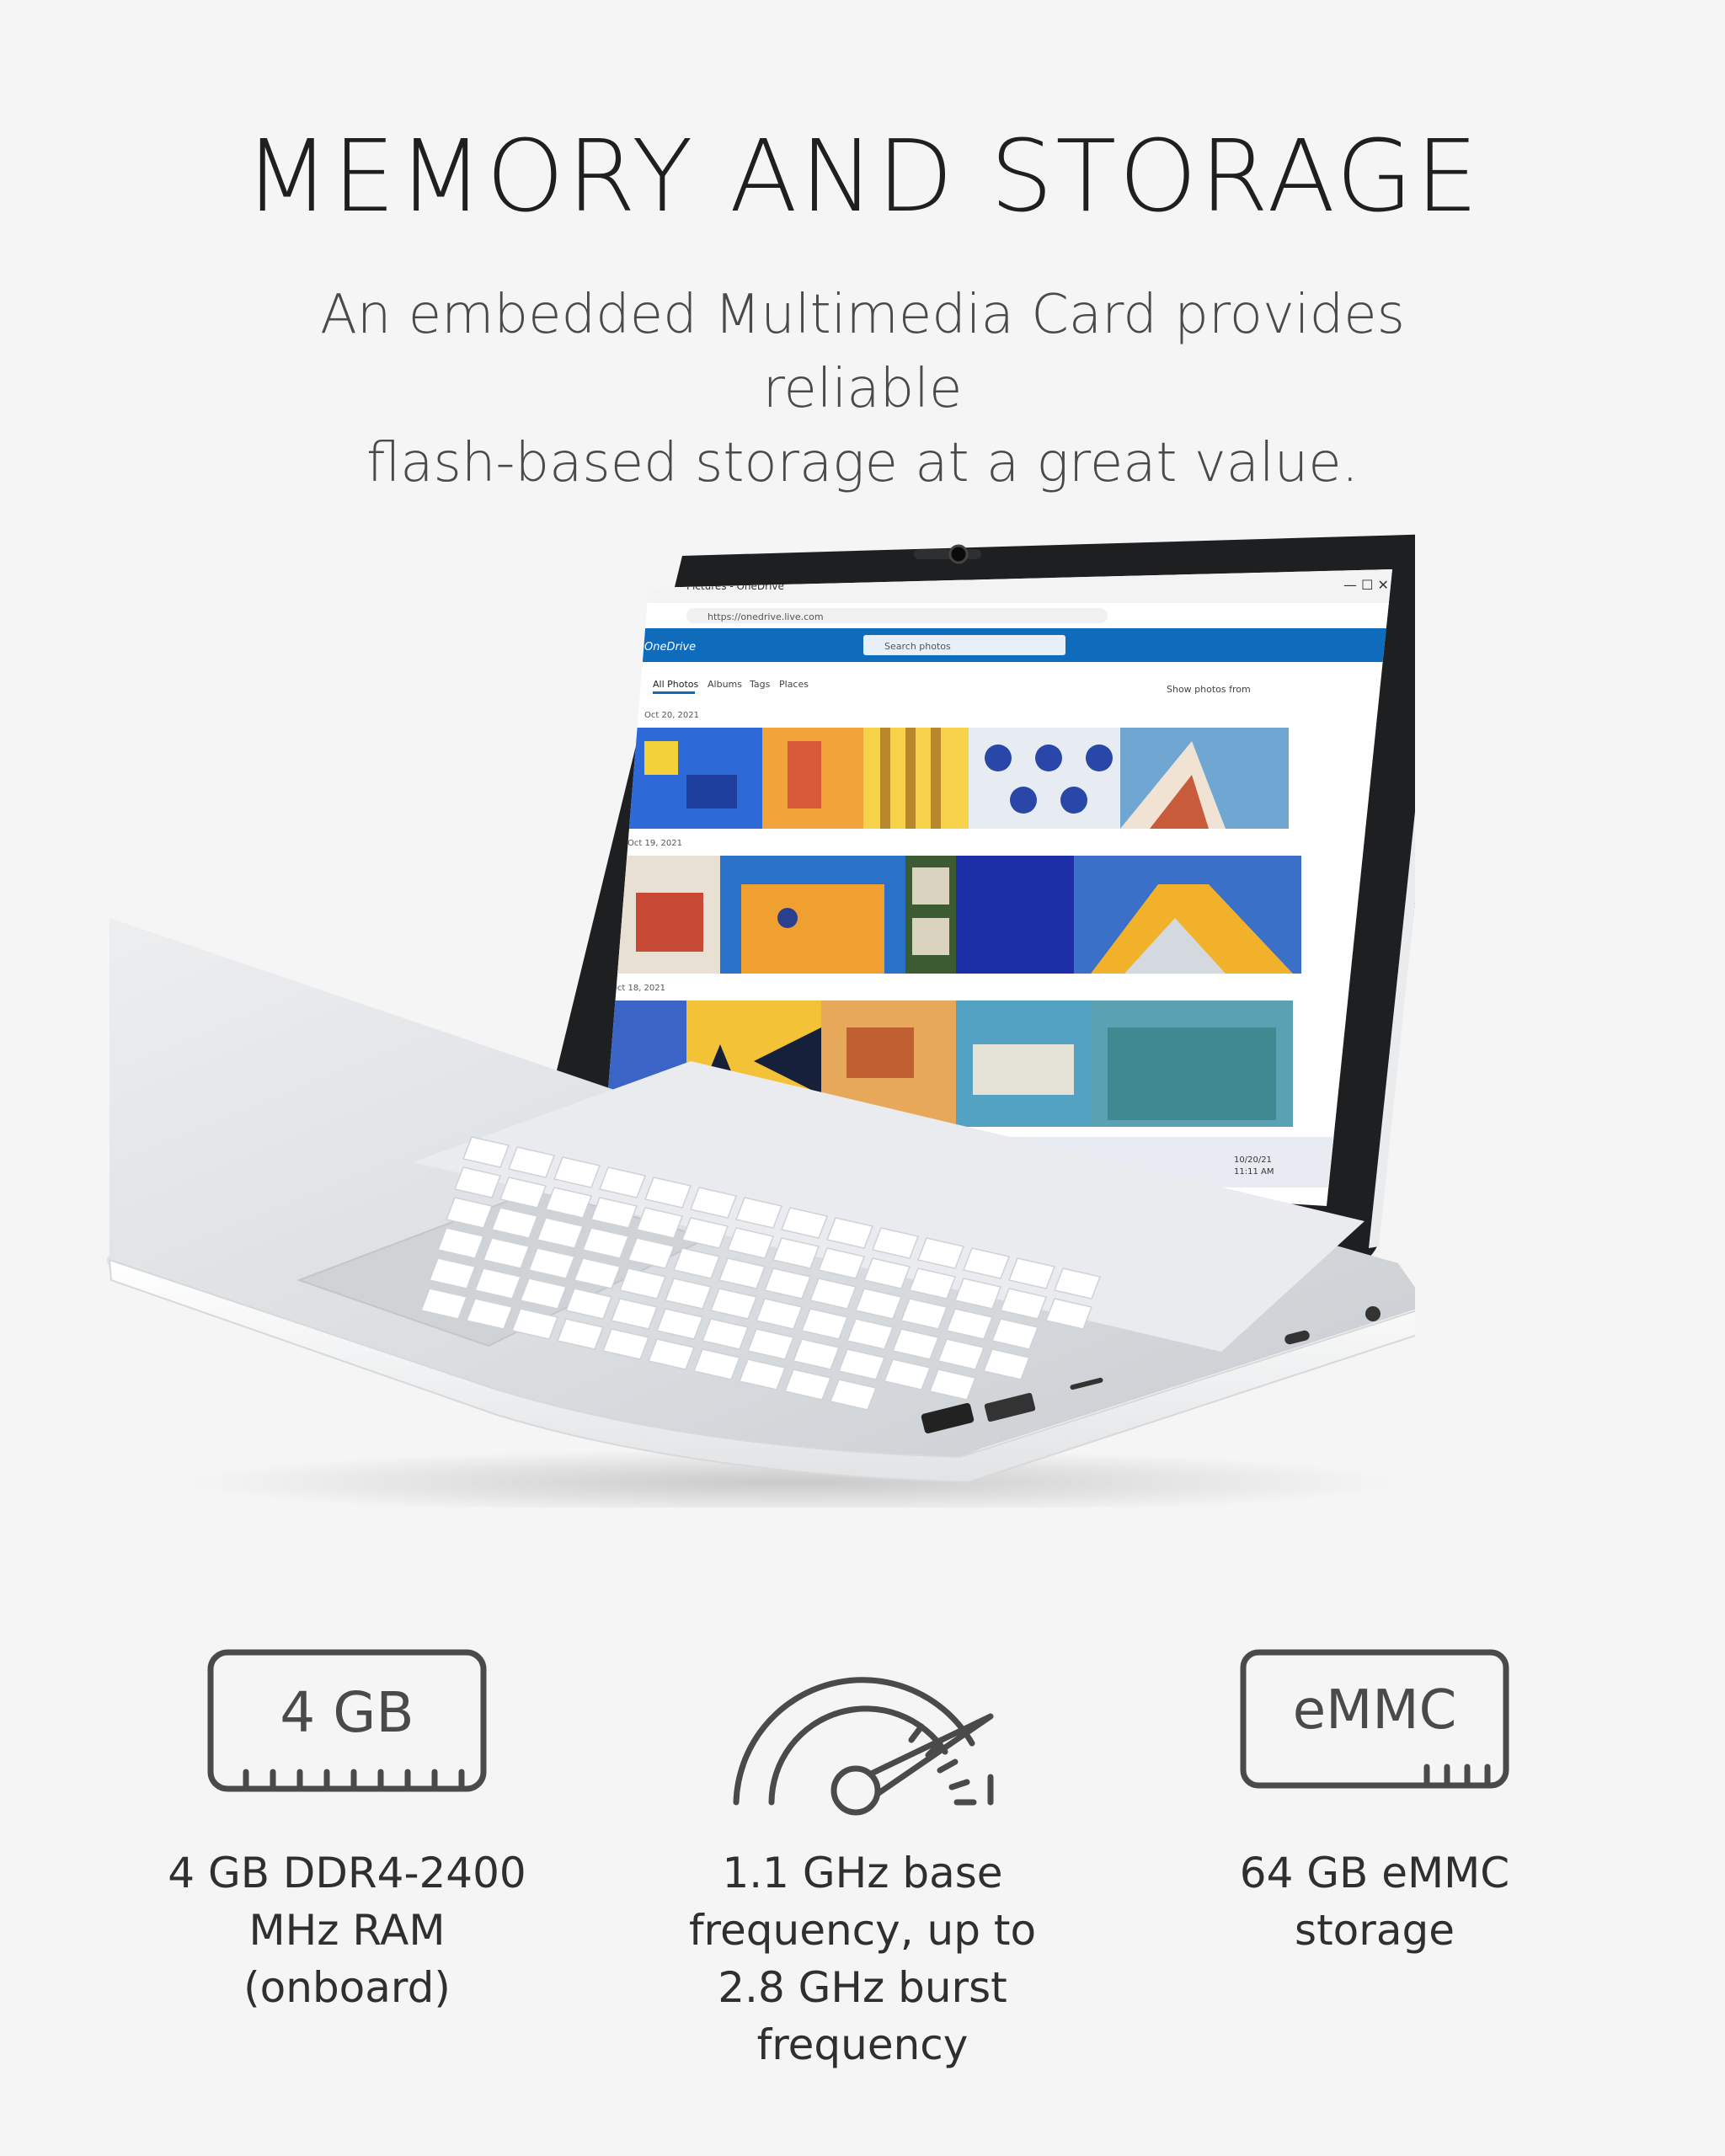 Image resolution: width=1725 pixels, height=2156 pixels. I want to click on memory-icon-label: 4 GB, so click(347, 1712).